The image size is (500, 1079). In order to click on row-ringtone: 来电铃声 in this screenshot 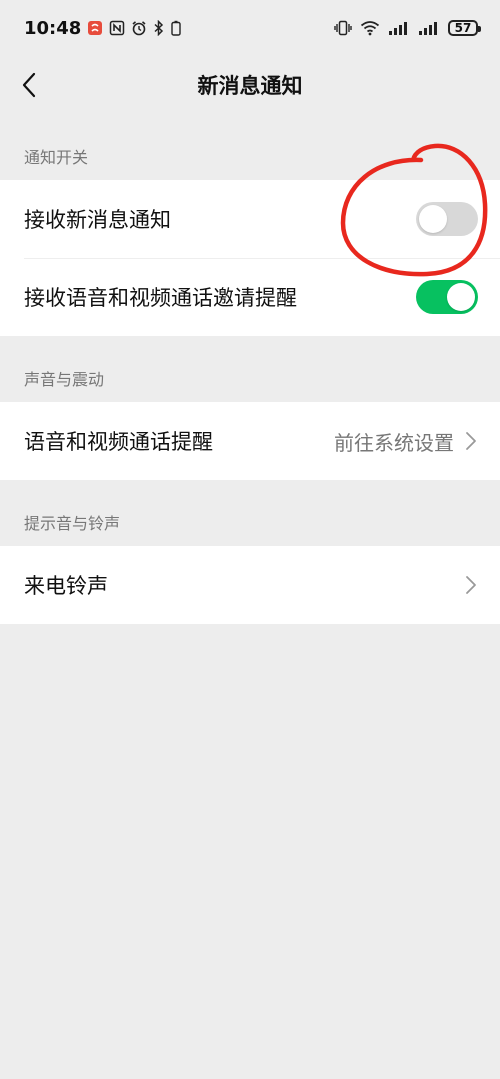, I will do `click(250, 585)`.